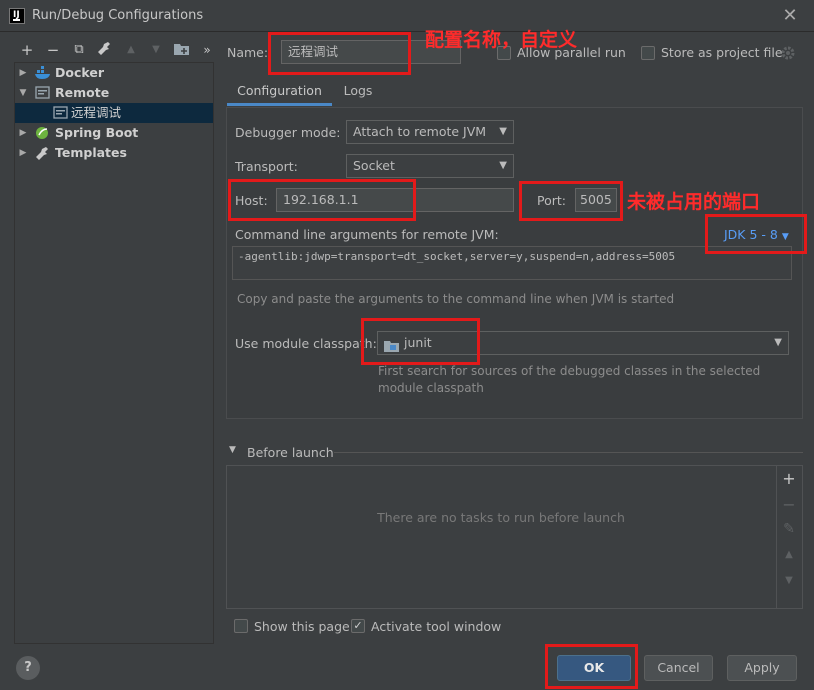  What do you see at coordinates (97, 132) in the screenshot?
I see `tree-item-label: Spring Boot` at bounding box center [97, 132].